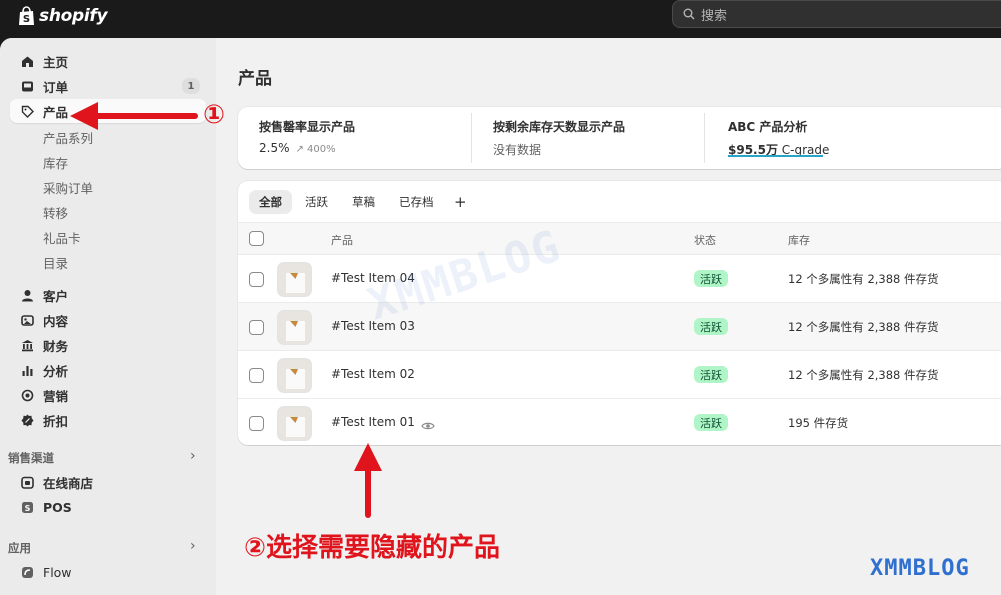  I want to click on annotation-step-1: ①, so click(214, 115).